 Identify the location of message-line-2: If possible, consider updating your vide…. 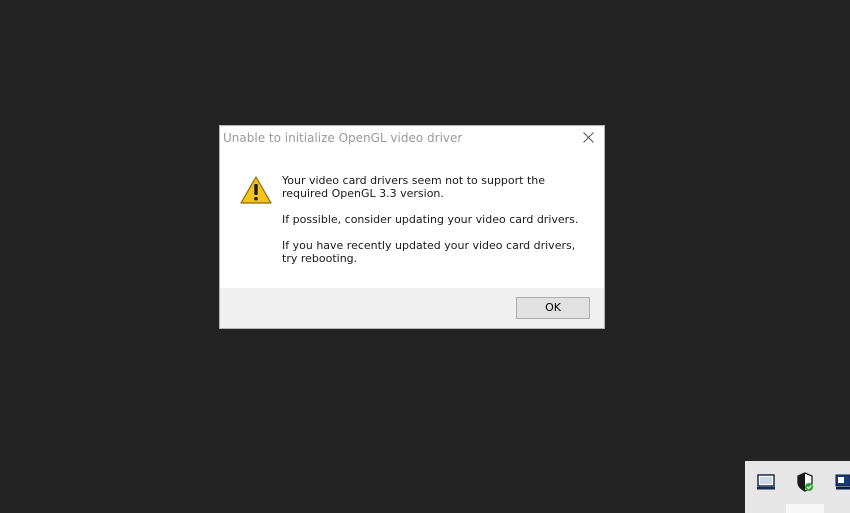
(430, 219).